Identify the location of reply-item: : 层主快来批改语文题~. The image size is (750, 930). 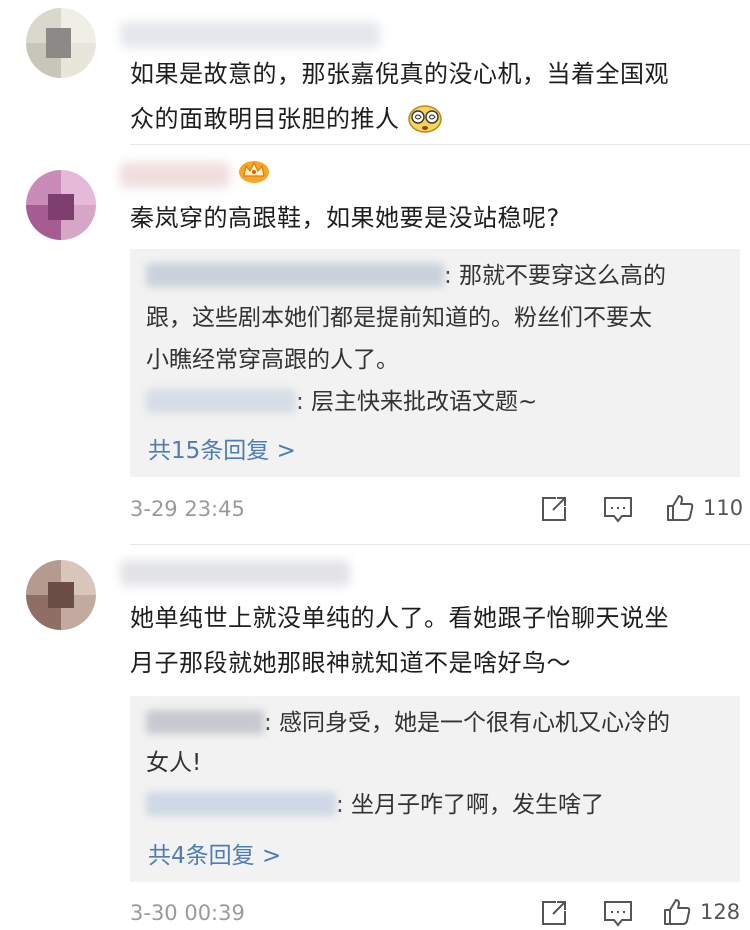
(341, 402).